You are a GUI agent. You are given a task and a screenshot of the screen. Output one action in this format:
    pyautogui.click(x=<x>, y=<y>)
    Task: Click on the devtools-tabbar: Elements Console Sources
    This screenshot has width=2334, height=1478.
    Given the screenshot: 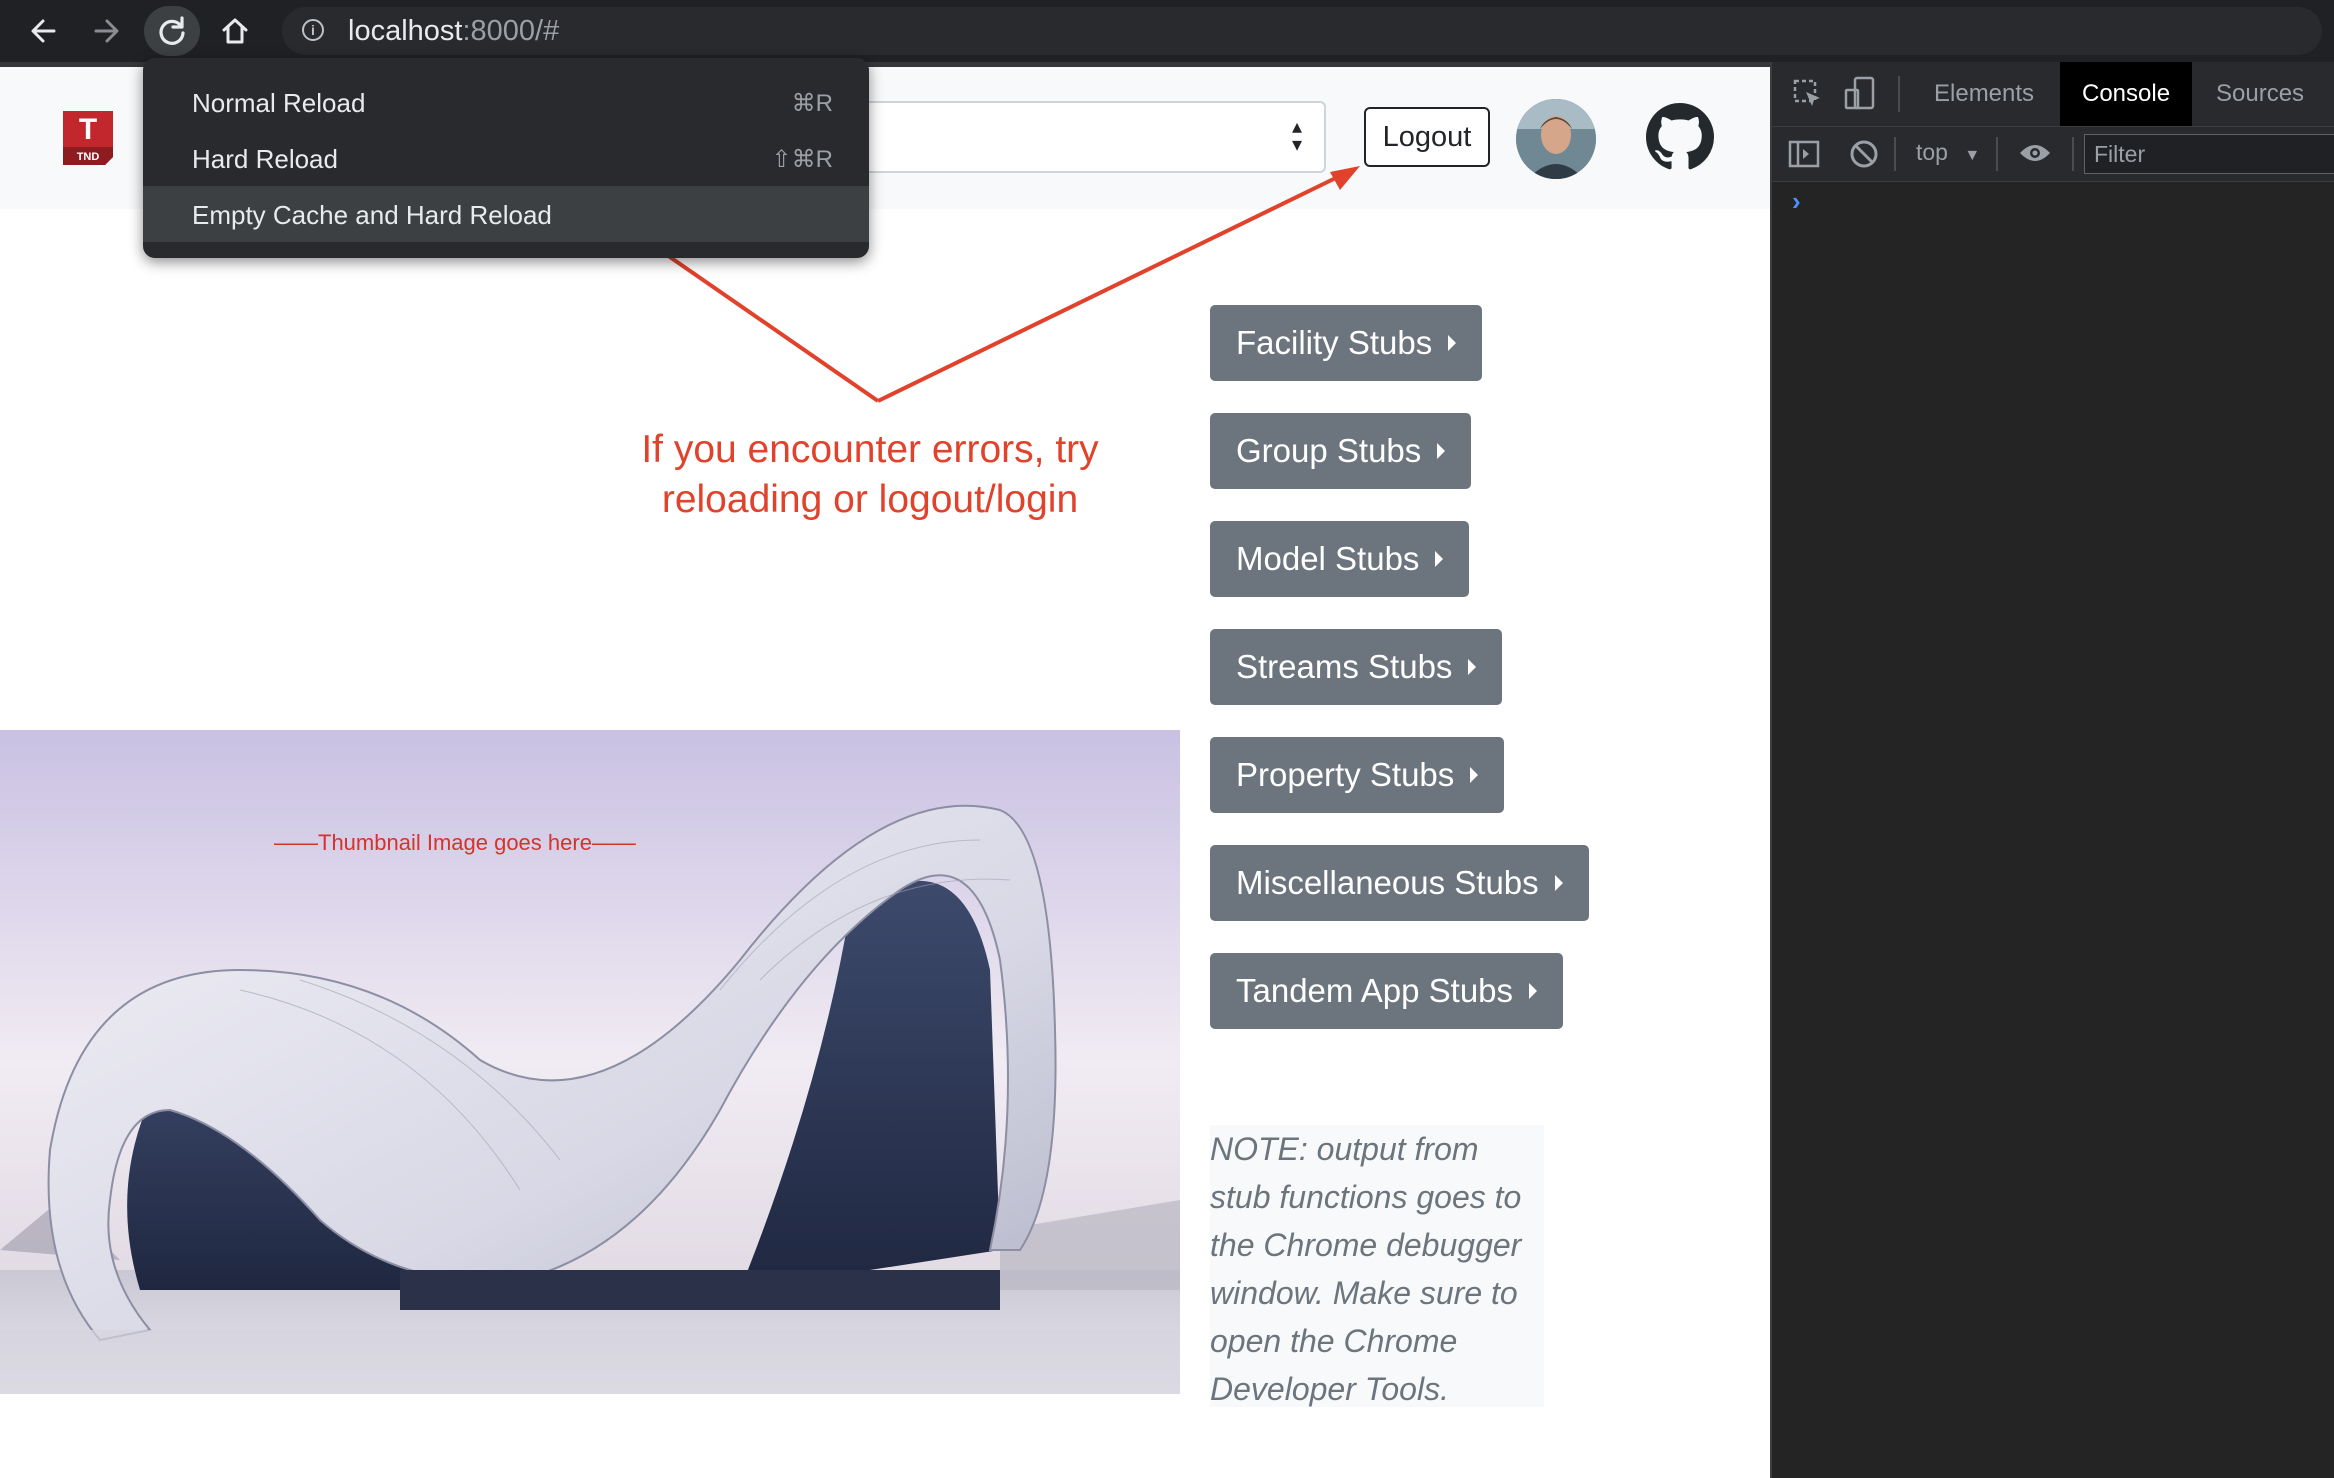 What is the action you would take?
    pyautogui.click(x=2053, y=94)
    